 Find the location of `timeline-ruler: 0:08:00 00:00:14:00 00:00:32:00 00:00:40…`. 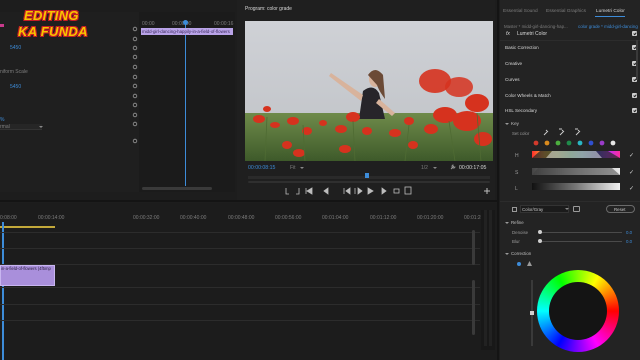

timeline-ruler: 0:08:00 00:00:14:00 00:00:32:00 00:00:40… is located at coordinates (245, 221).